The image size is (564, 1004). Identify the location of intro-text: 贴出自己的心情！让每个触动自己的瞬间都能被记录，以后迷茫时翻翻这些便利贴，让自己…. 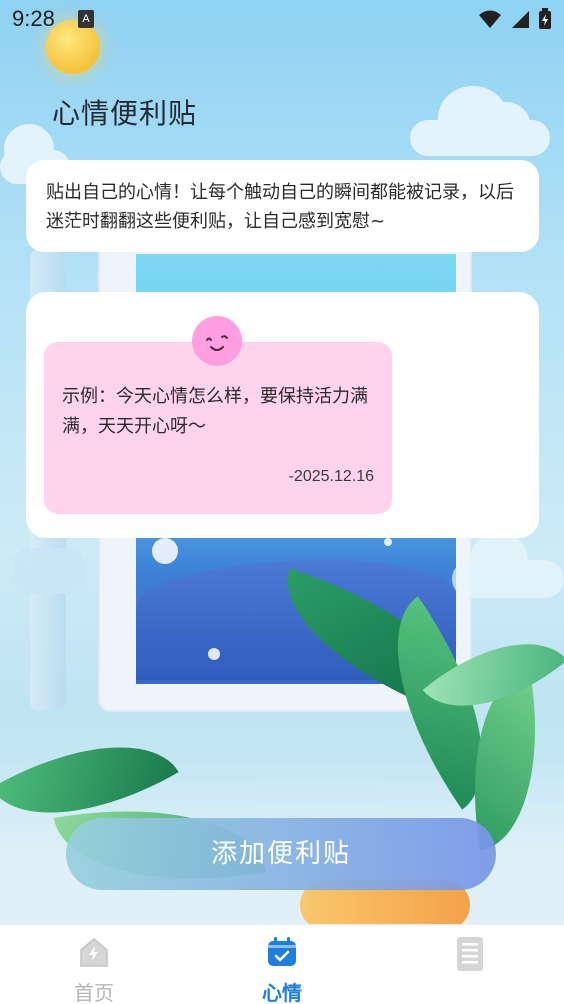
(280, 207).